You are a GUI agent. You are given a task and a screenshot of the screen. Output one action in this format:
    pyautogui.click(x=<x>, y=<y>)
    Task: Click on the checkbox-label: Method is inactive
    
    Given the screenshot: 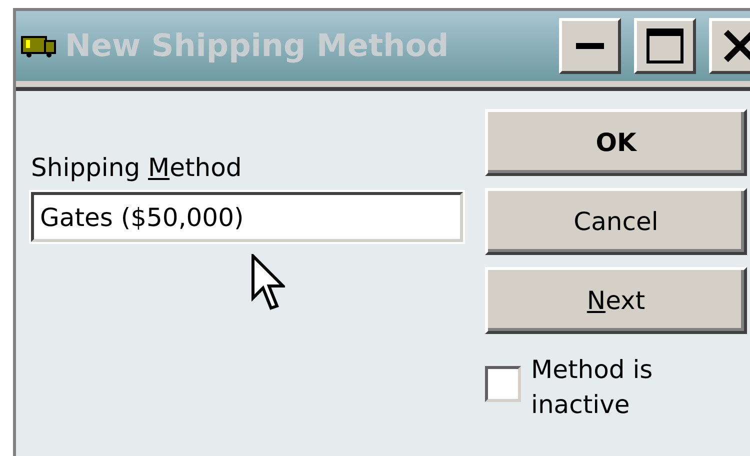 What is the action you would take?
    pyautogui.click(x=592, y=387)
    